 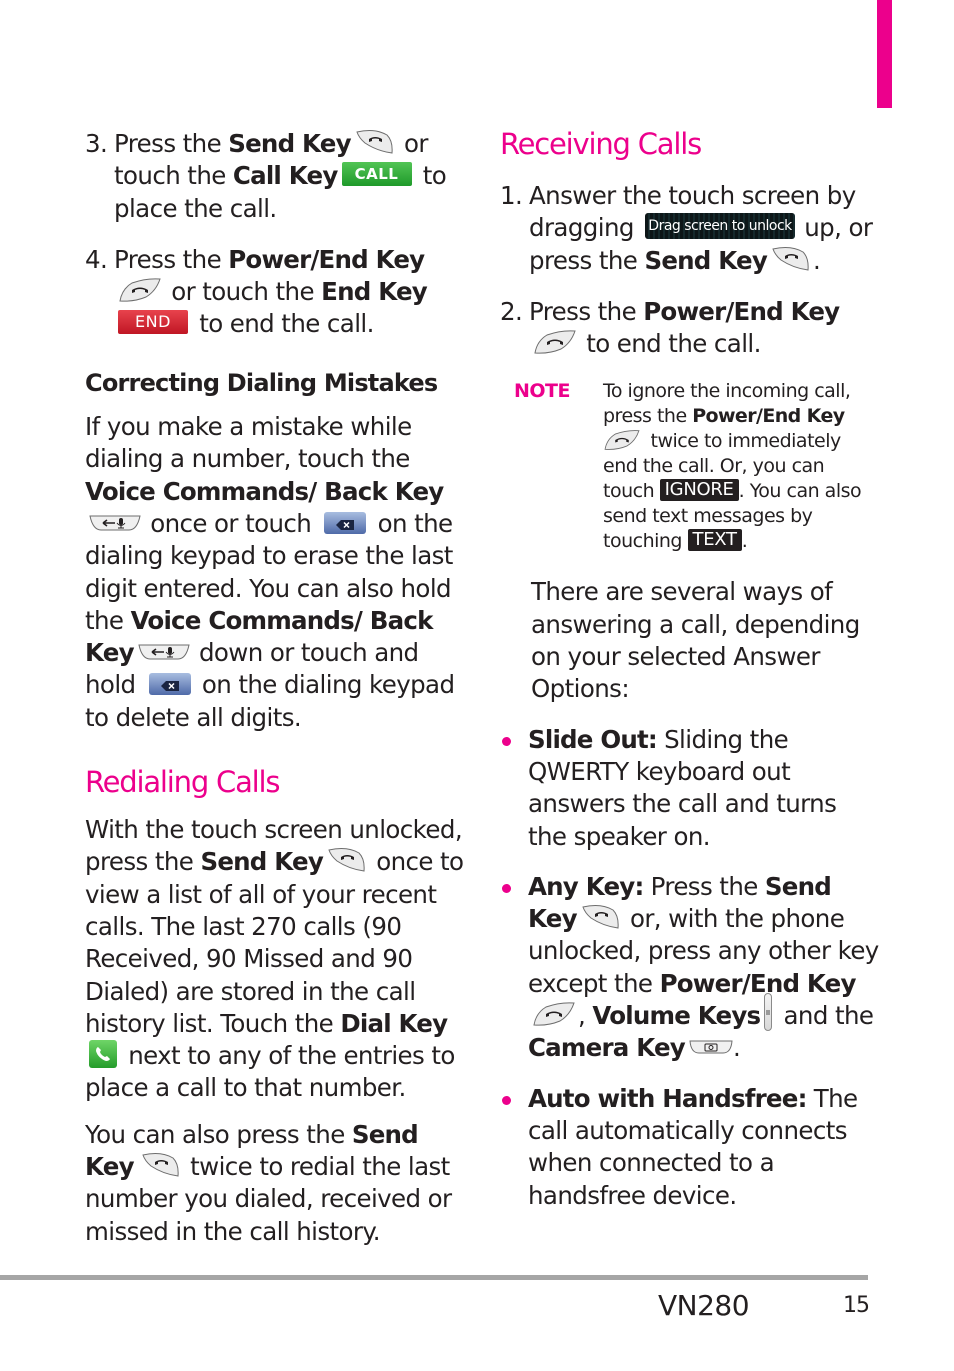 What do you see at coordinates (744, 541) in the screenshot?
I see `note-text: .` at bounding box center [744, 541].